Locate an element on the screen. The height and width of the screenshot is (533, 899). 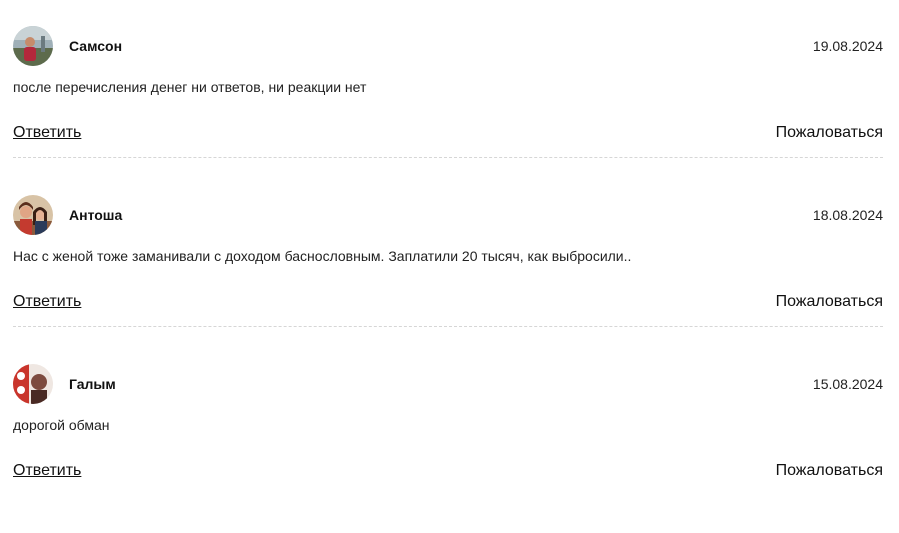
comment-header: Галым 15.08.2024 is located at coordinates (448, 384).